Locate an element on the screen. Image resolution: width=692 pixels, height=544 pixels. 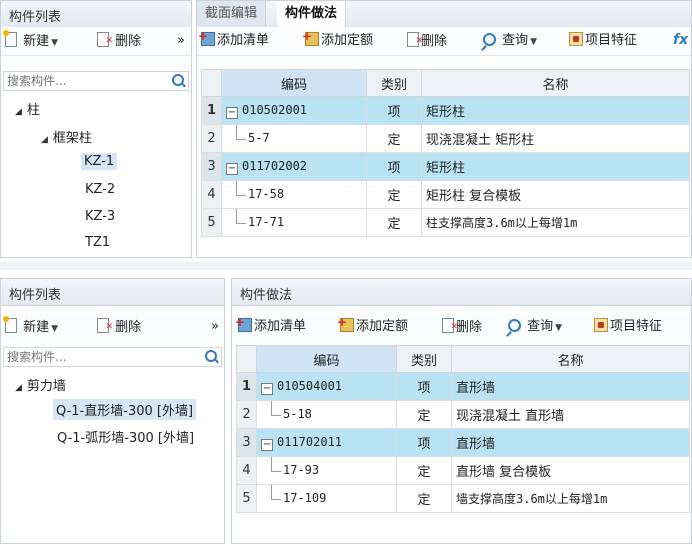
name-cell: 现浇混凝土 直形墙 is located at coordinates (570, 414).